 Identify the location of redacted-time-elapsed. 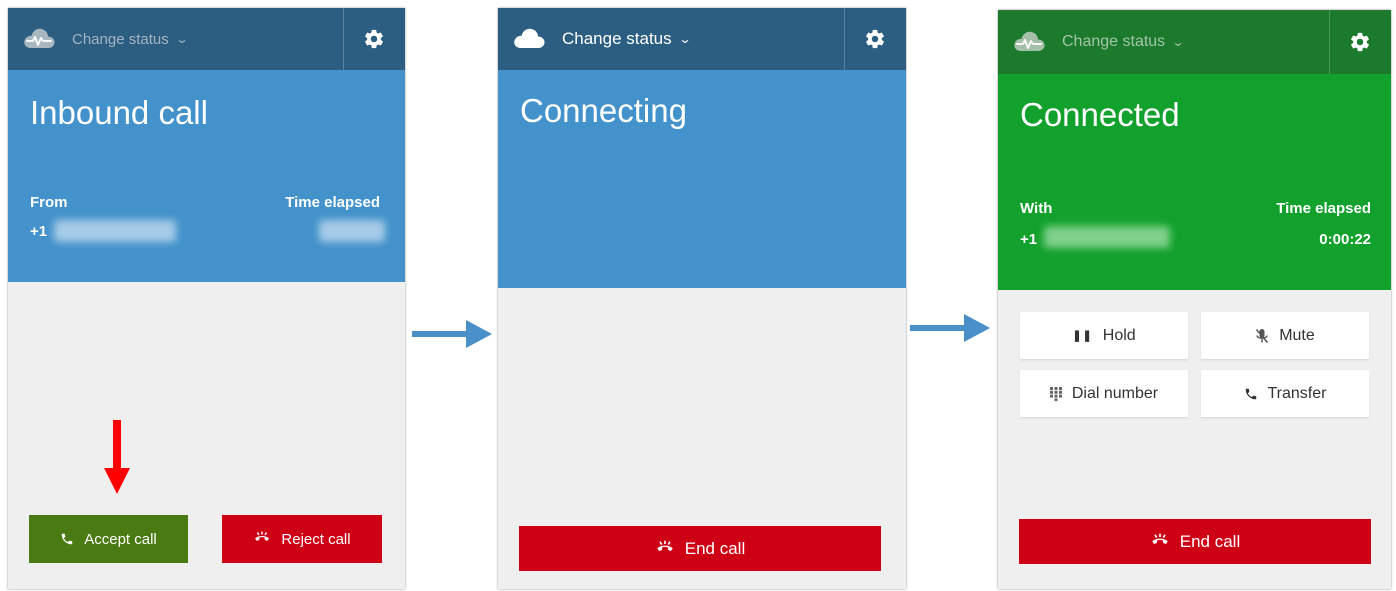
(352, 231).